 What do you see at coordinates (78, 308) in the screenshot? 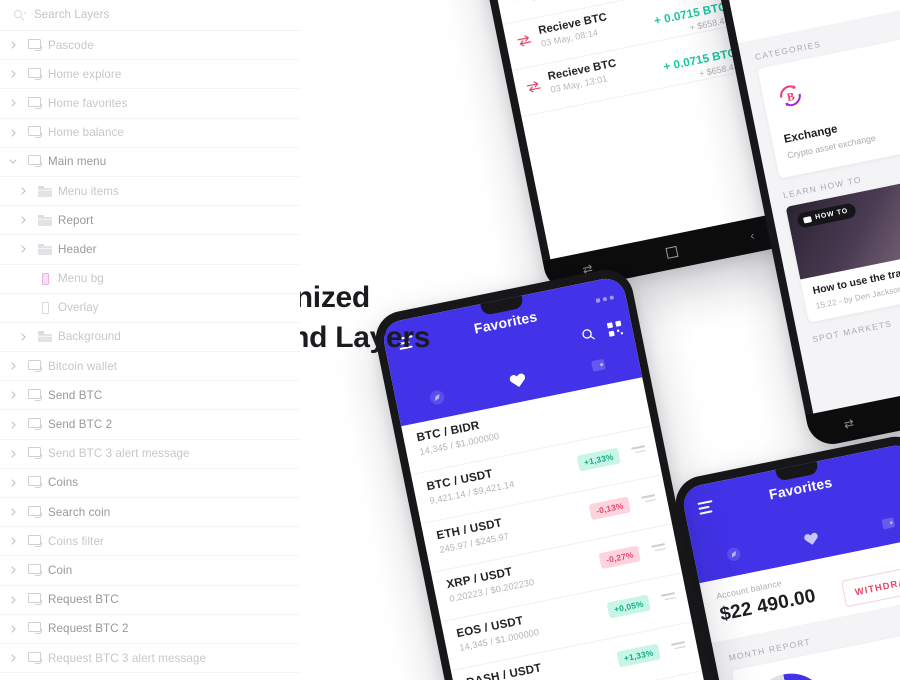
I see `layer-label: Overlay` at bounding box center [78, 308].